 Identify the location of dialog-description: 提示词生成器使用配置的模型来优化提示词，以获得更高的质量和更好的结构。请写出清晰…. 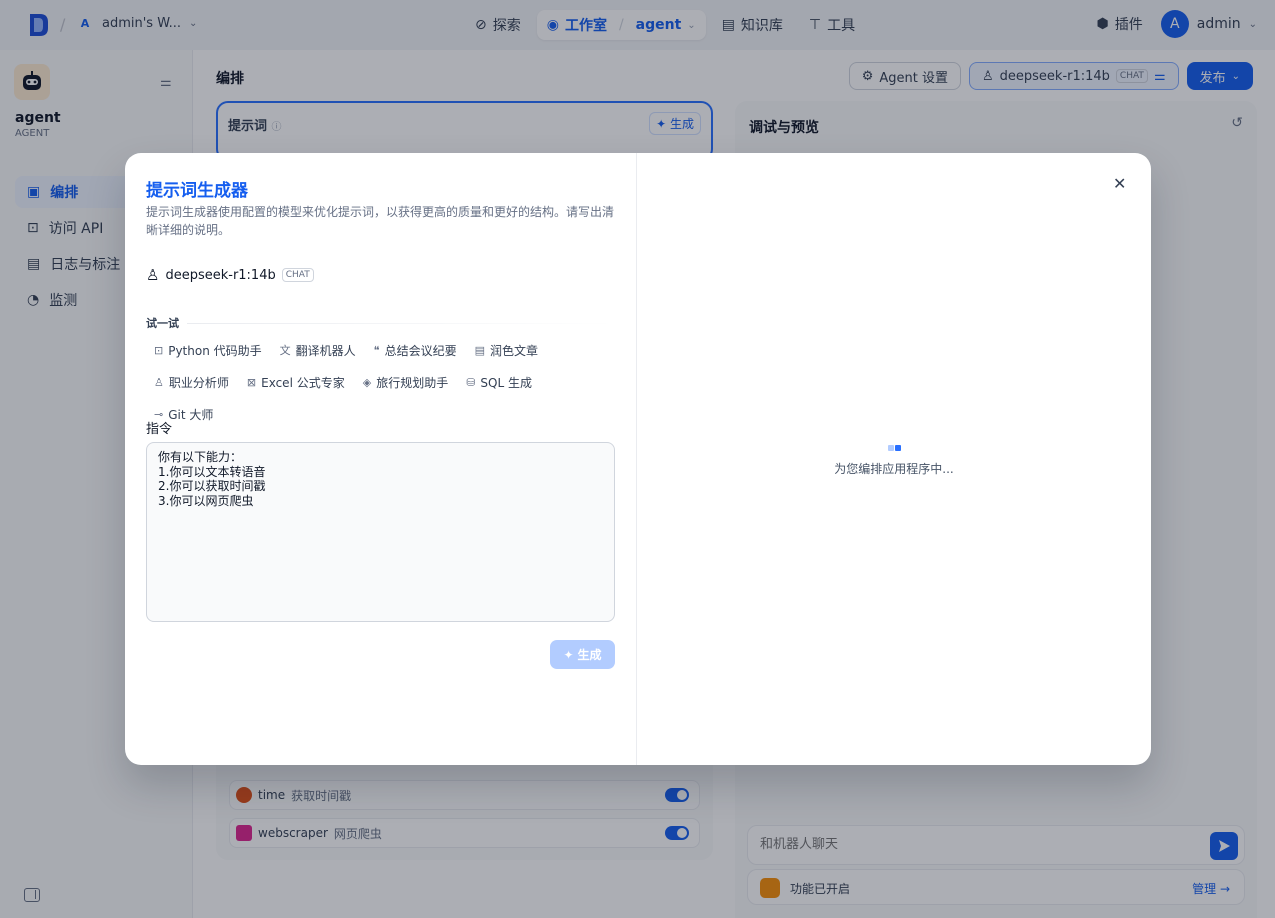
(380, 221).